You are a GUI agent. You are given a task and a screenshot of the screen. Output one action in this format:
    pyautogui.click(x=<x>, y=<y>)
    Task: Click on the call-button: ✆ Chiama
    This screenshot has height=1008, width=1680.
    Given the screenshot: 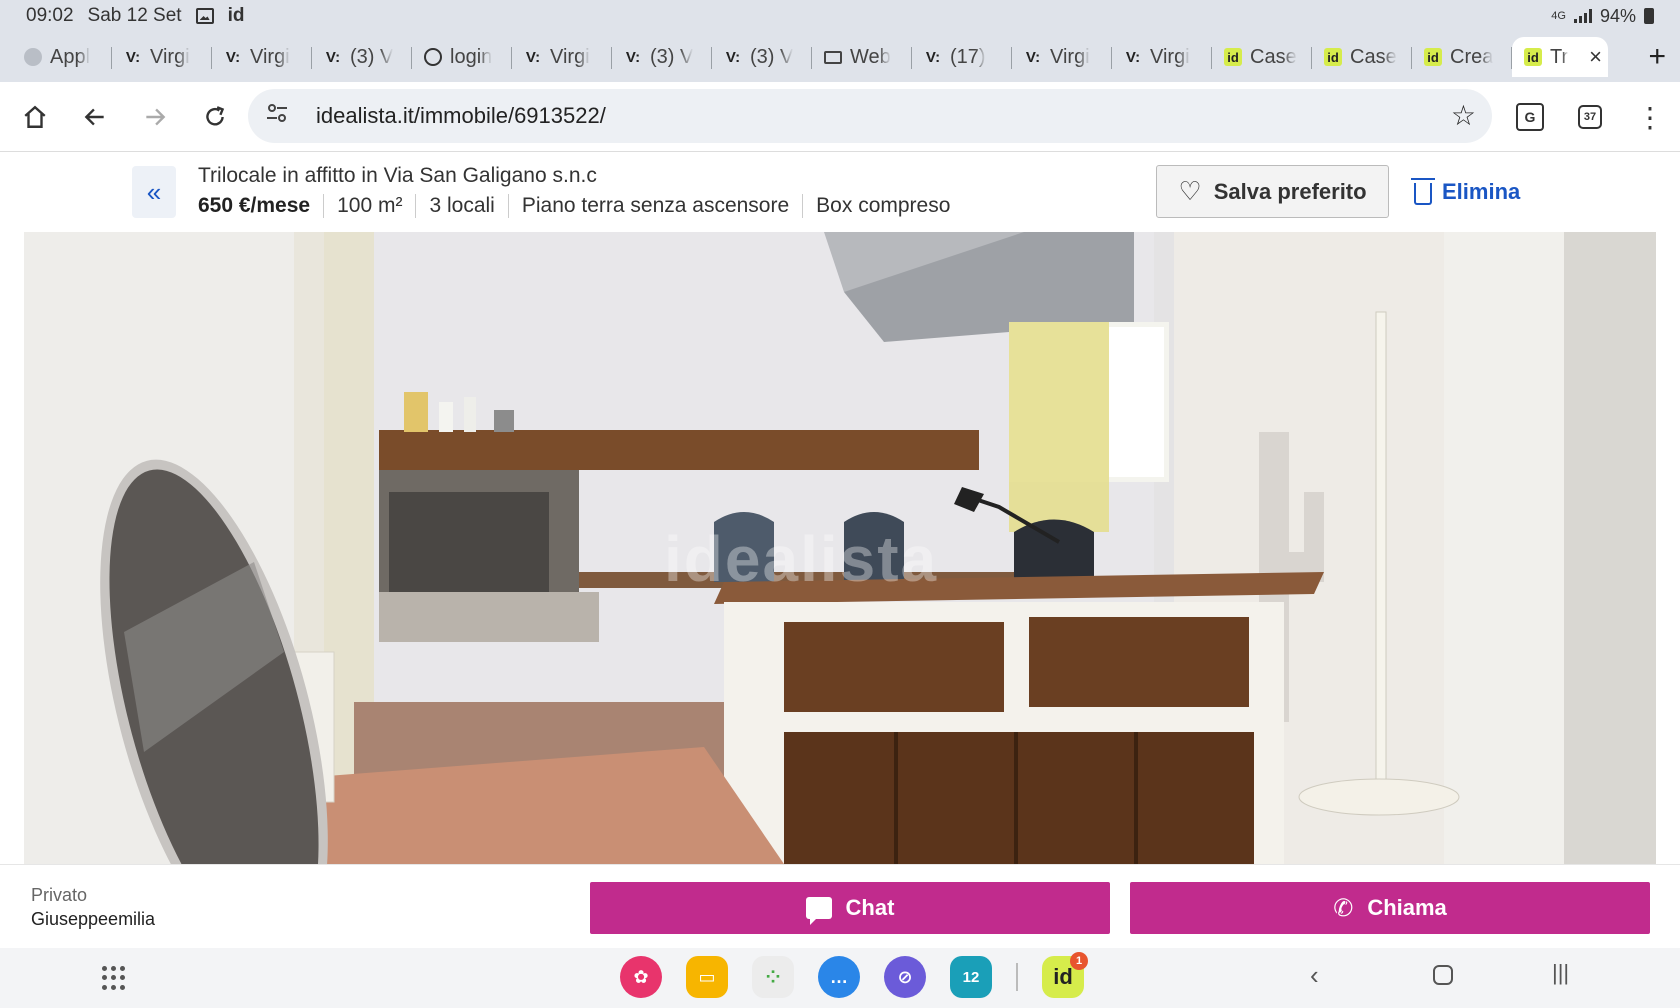 What is the action you would take?
    pyautogui.click(x=1390, y=908)
    